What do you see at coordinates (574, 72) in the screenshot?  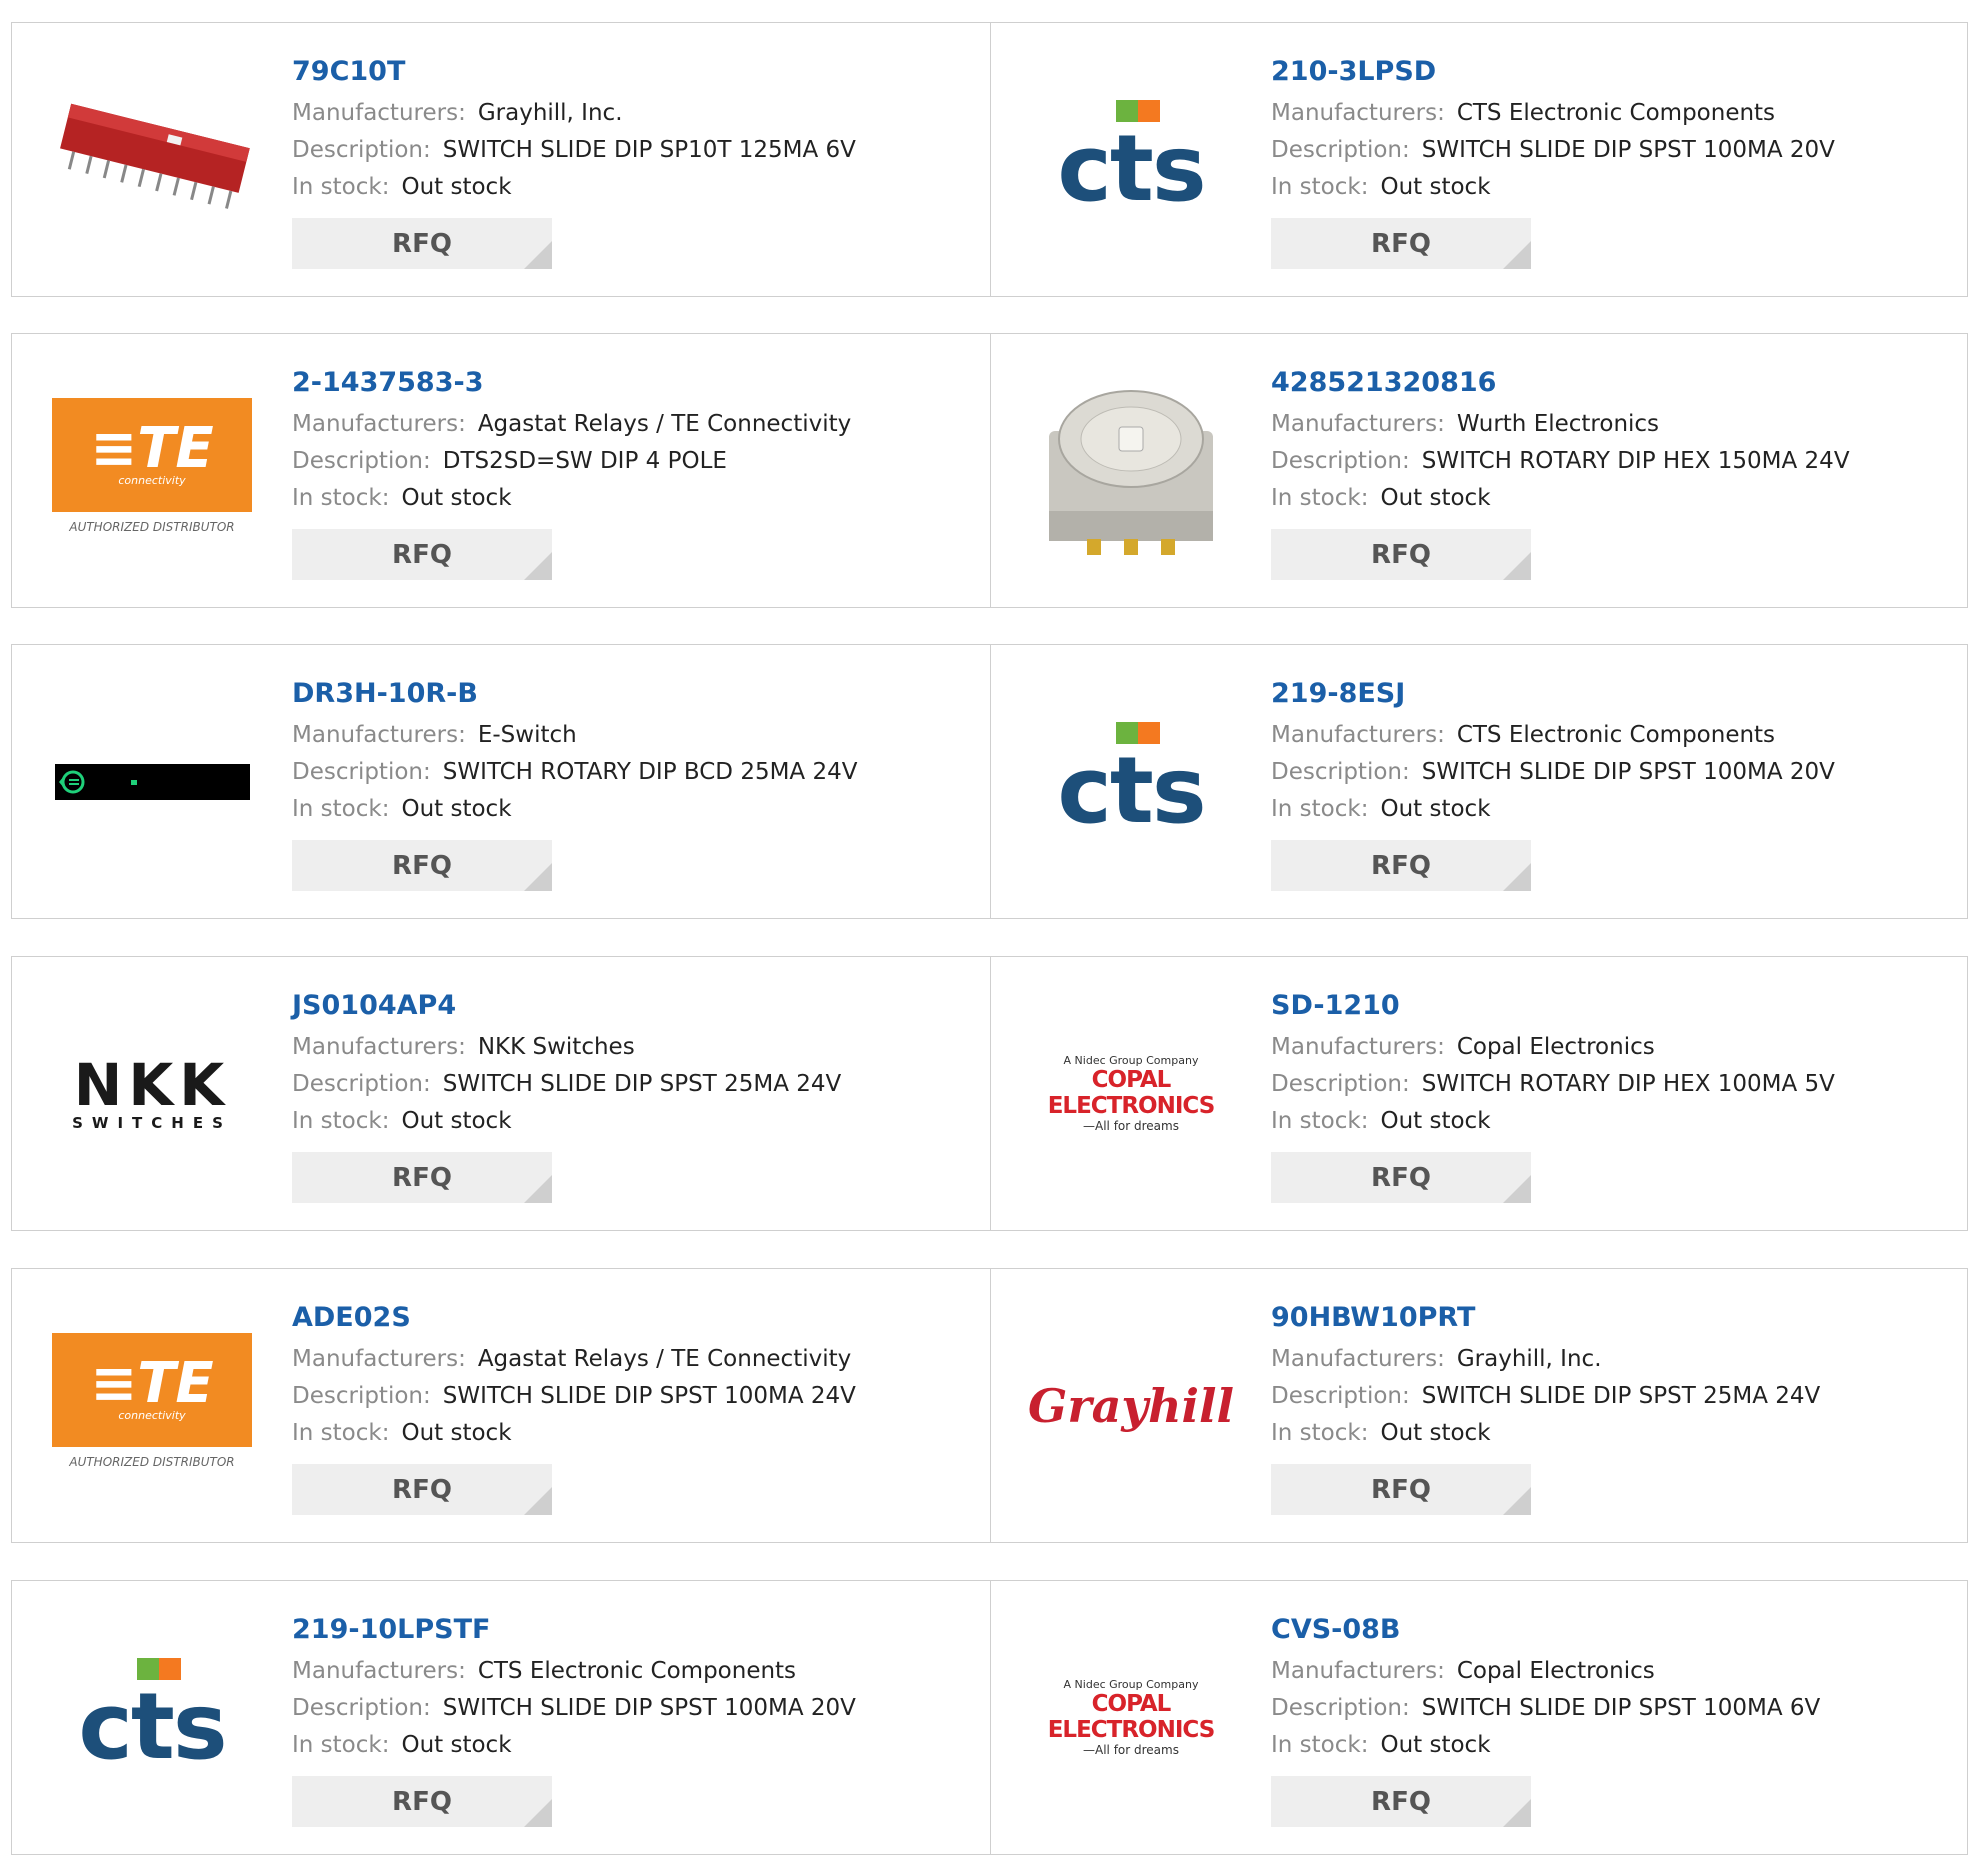 I see `part-number-link: 79C10T` at bounding box center [574, 72].